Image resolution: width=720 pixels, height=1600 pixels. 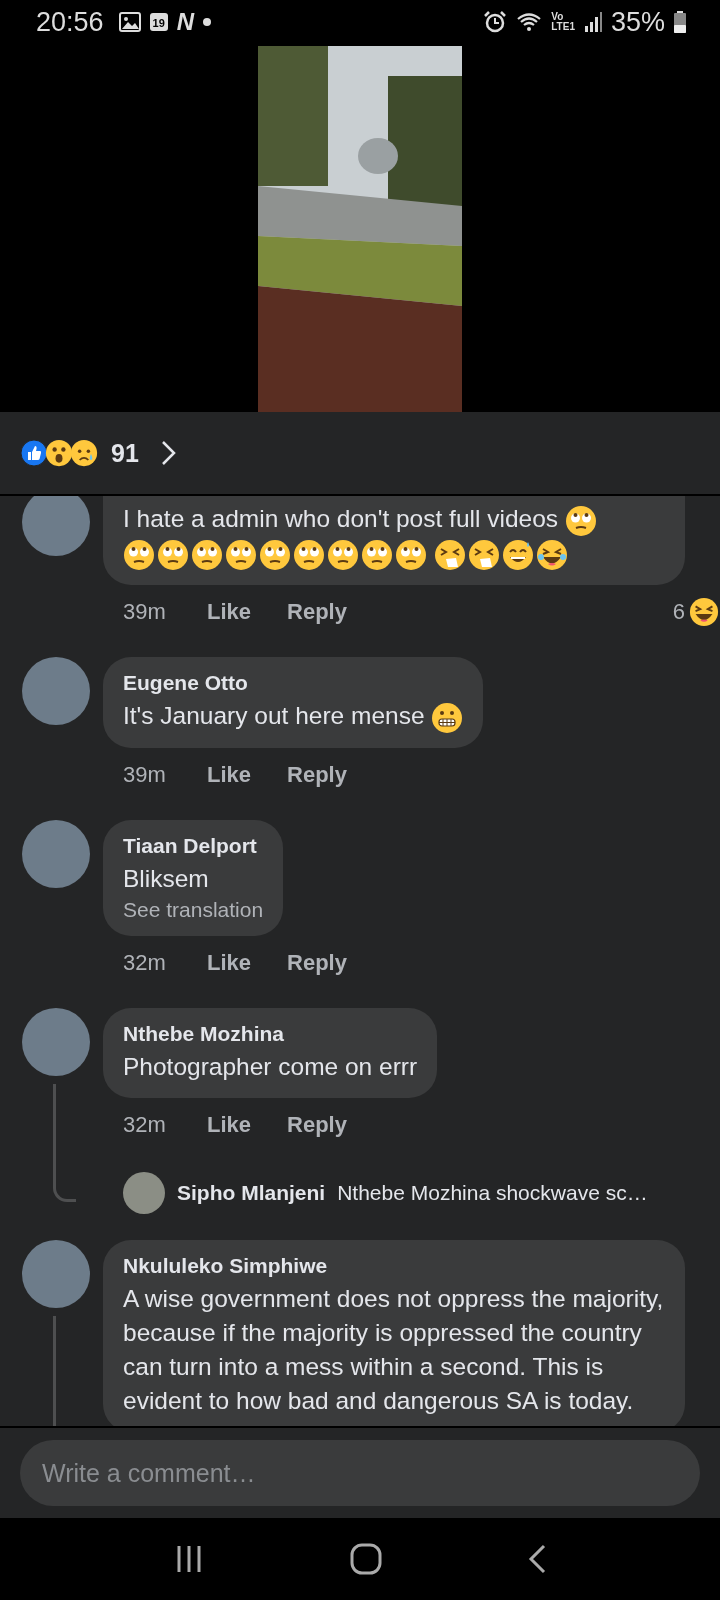 I want to click on alarm-clock-icon, so click(x=495, y=22).